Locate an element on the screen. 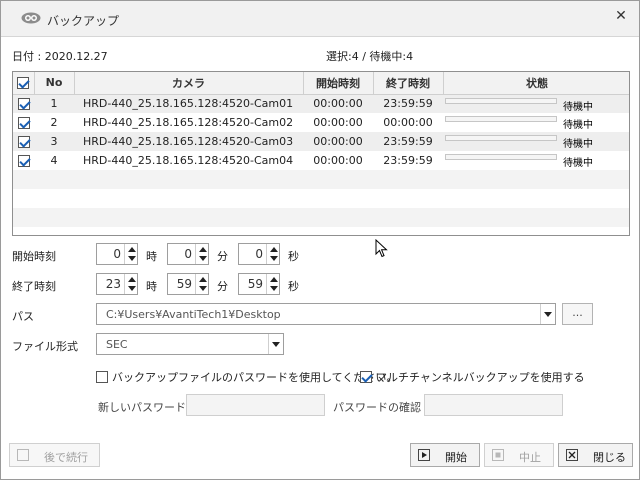  date-label: 日付 : 2020.12.27 is located at coordinates (60, 56).